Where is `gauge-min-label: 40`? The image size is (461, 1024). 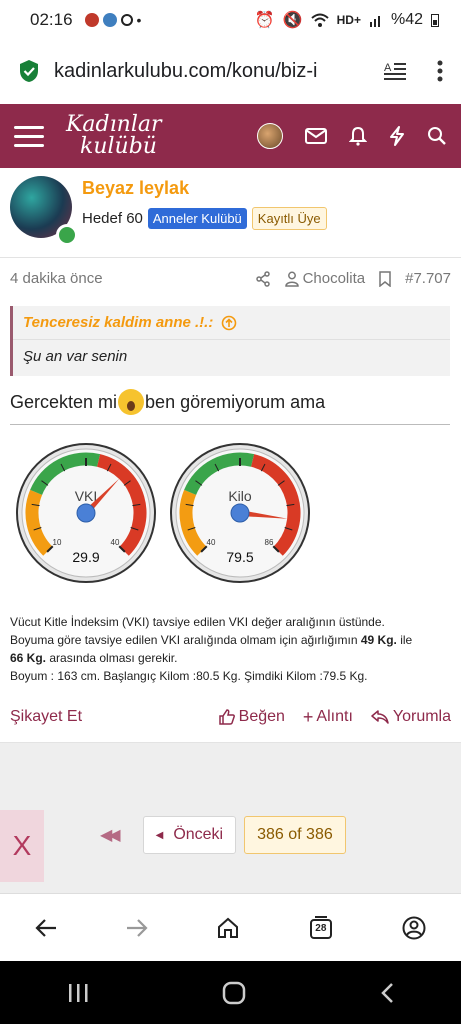 gauge-min-label: 40 is located at coordinates (211, 542).